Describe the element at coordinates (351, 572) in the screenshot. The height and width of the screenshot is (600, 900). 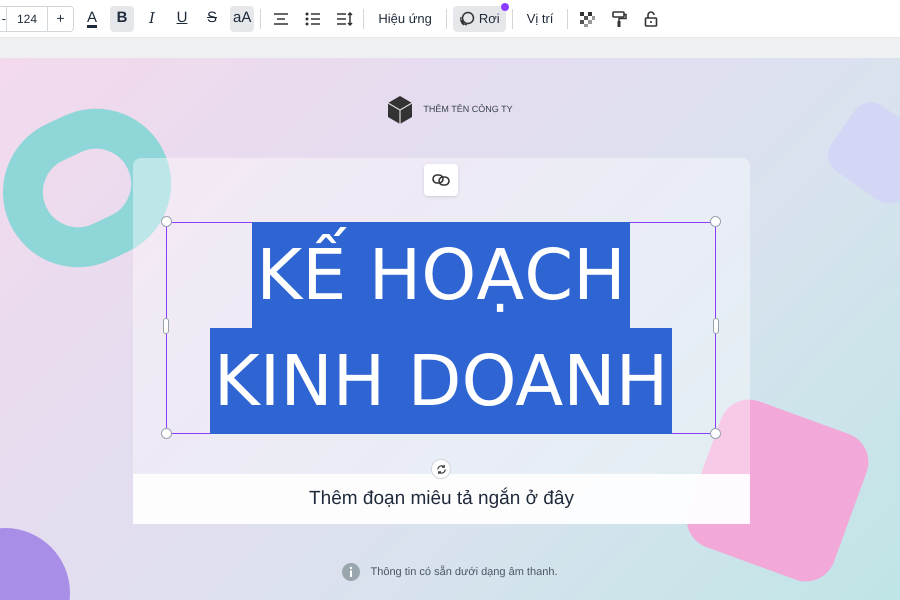
I see `info-icon` at that location.